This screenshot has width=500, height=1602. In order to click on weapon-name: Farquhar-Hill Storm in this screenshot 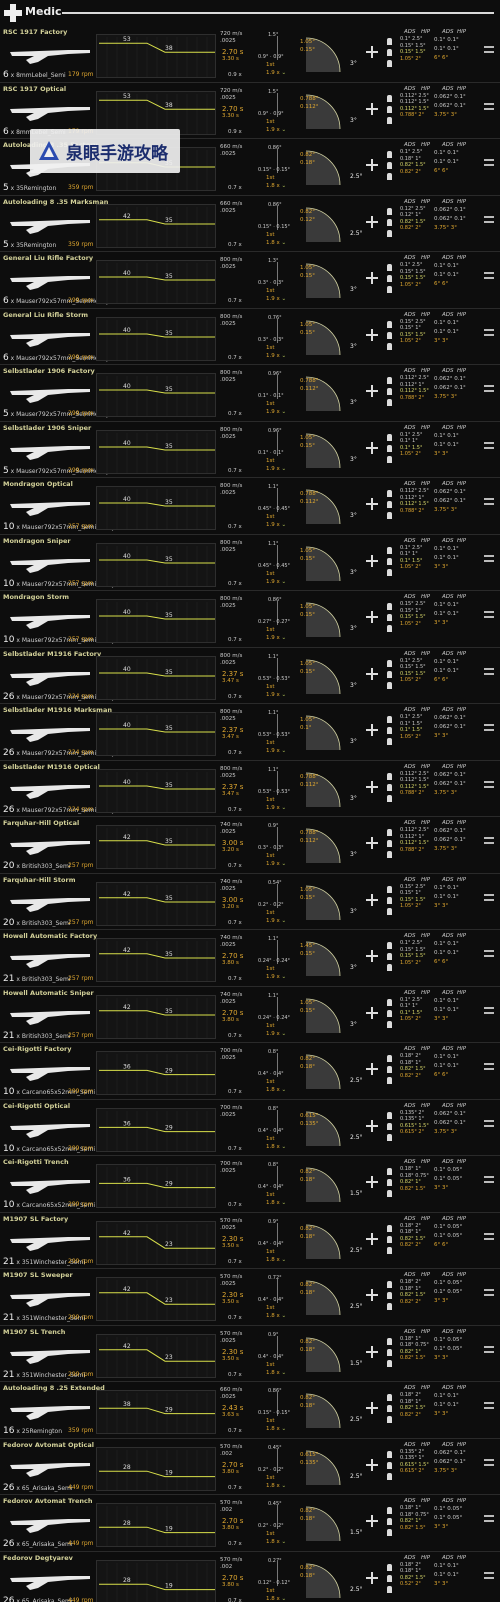, I will do `click(39, 879)`.